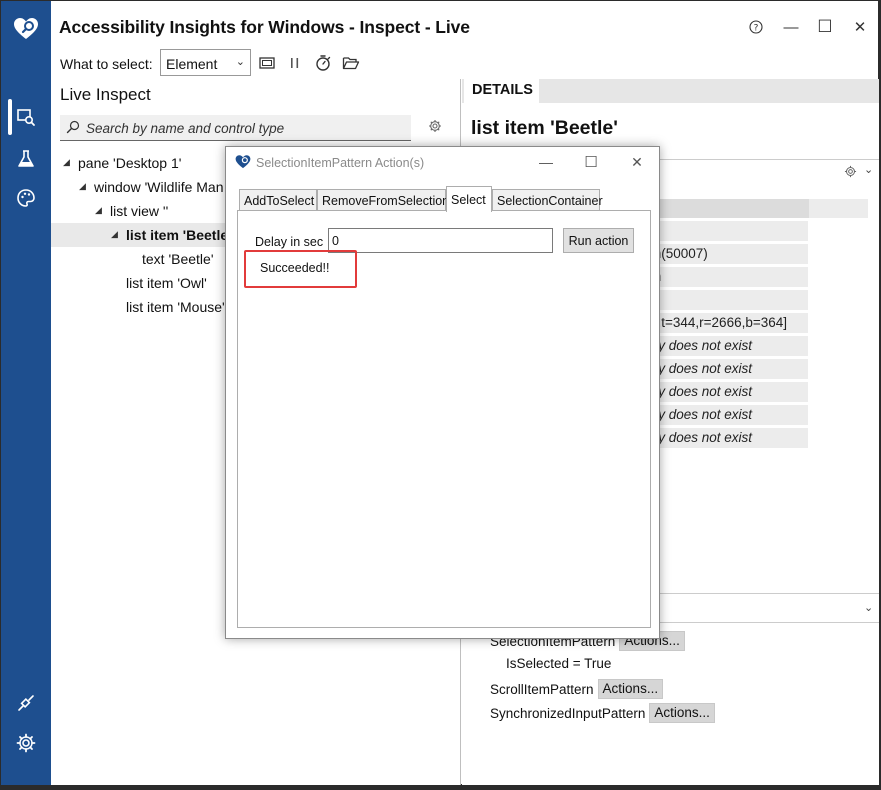  What do you see at coordinates (591, 162) in the screenshot?
I see `dialog-maximize-button: ☐` at bounding box center [591, 162].